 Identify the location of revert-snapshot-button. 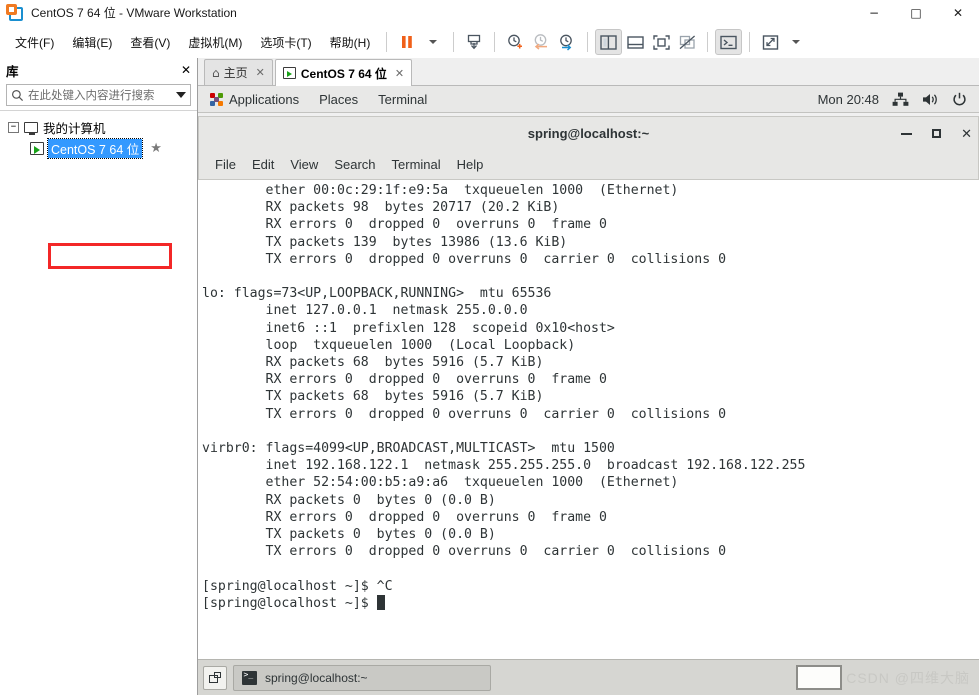
(541, 42).